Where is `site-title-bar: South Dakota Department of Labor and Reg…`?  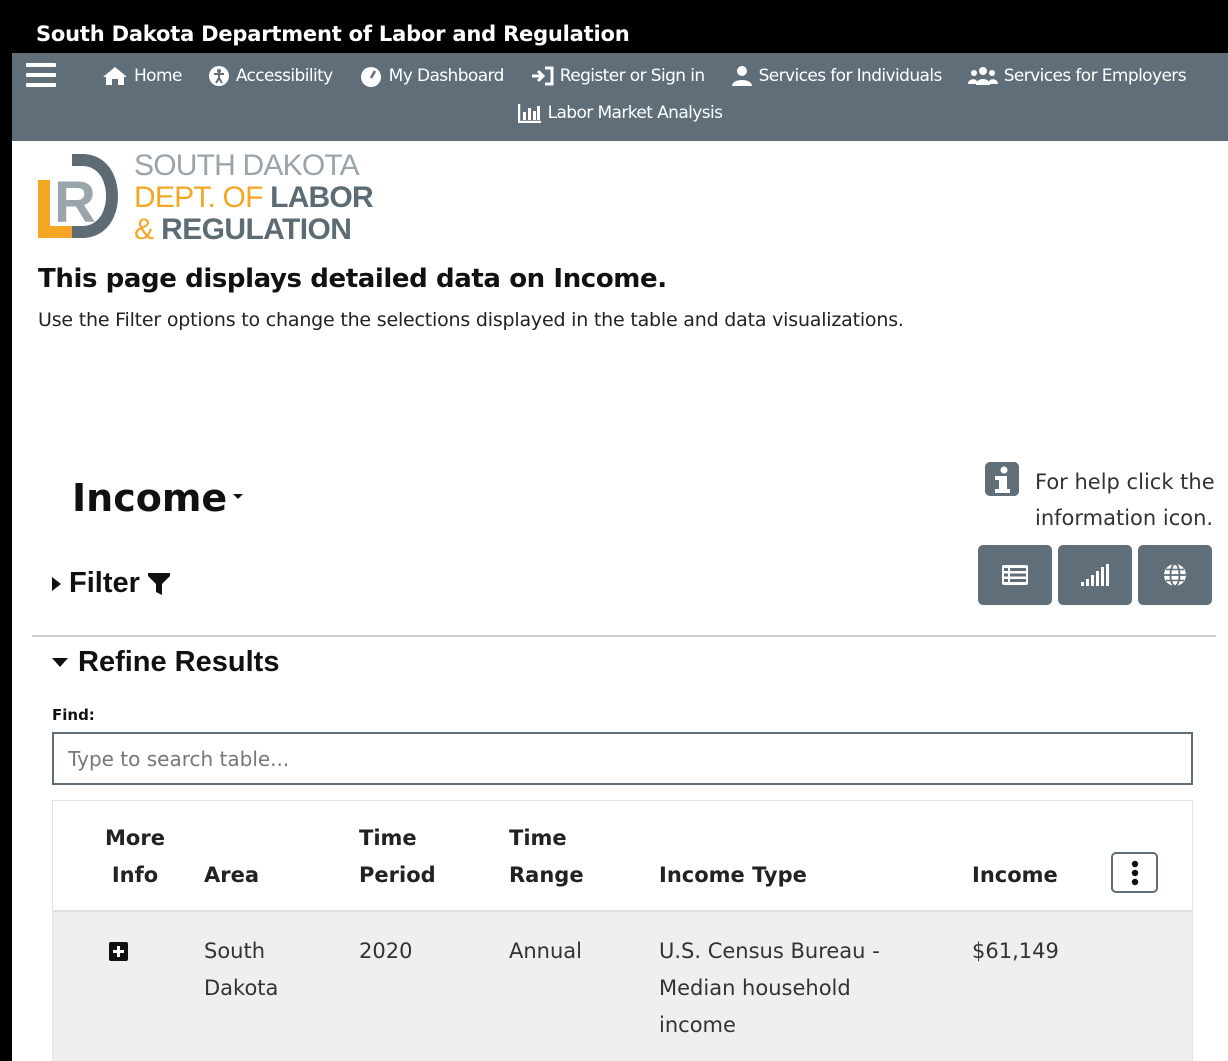 site-title-bar: South Dakota Department of Labor and Reg… is located at coordinates (620, 31).